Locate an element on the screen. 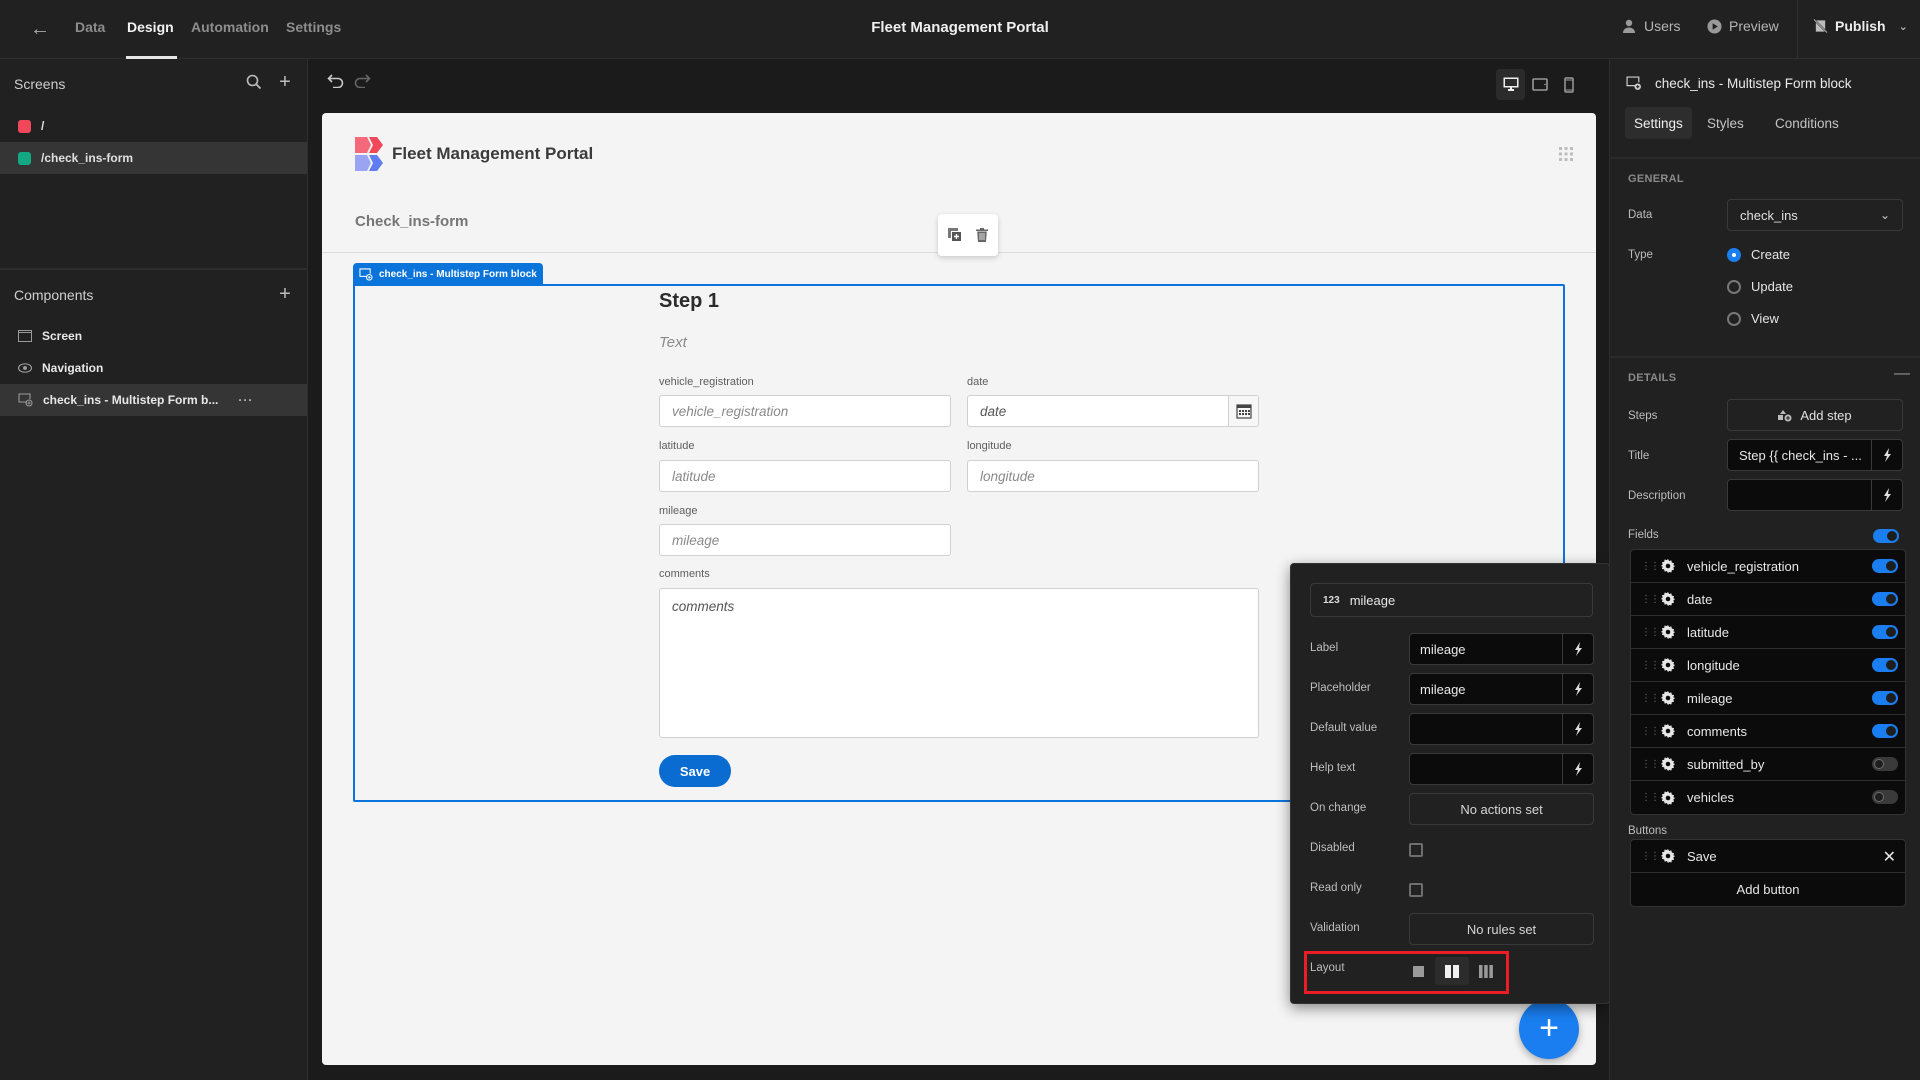 Image resolution: width=1920 pixels, height=1080 pixels. back-arrow-icon: ← is located at coordinates (40, 29).